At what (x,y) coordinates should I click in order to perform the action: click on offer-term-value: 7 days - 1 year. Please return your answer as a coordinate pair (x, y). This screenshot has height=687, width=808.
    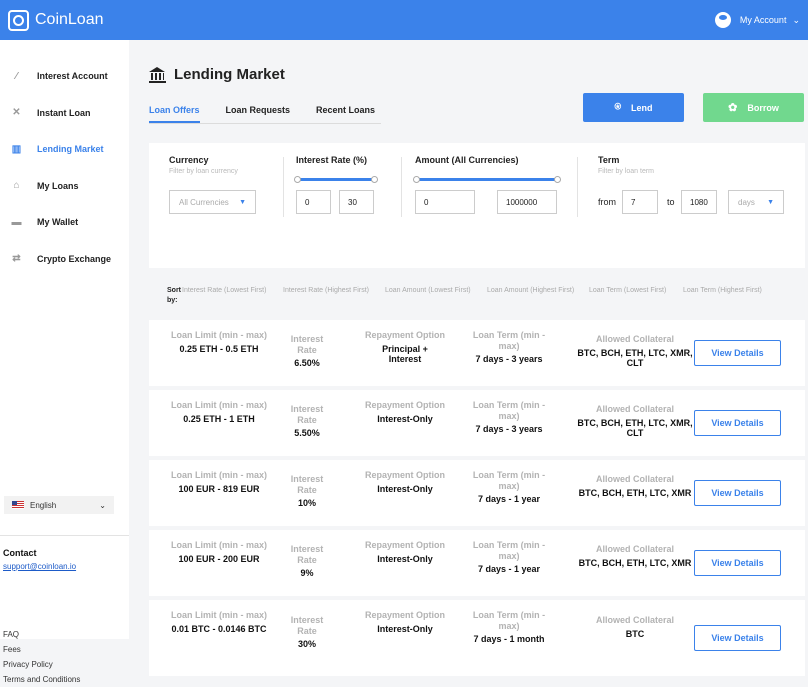
    Looking at the image, I should click on (509, 499).